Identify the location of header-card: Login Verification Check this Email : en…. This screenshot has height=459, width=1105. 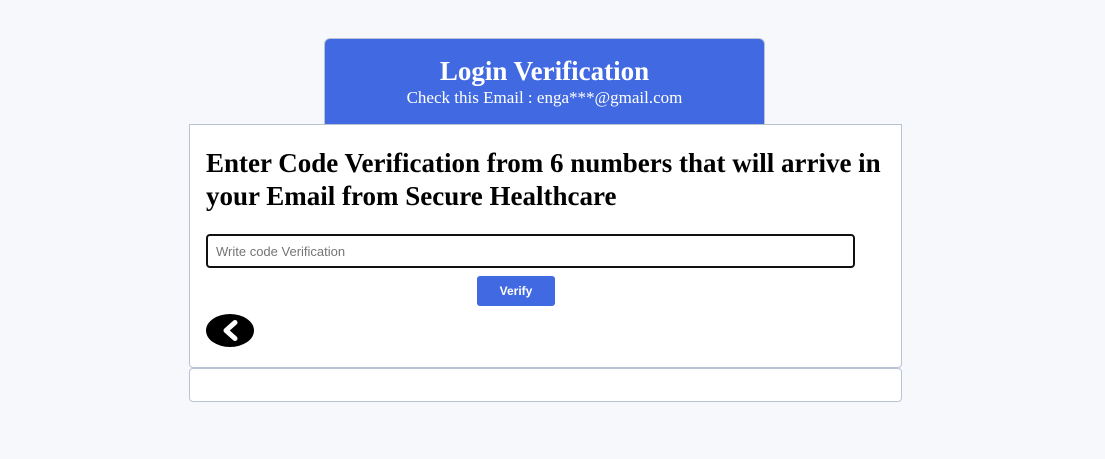
(544, 81).